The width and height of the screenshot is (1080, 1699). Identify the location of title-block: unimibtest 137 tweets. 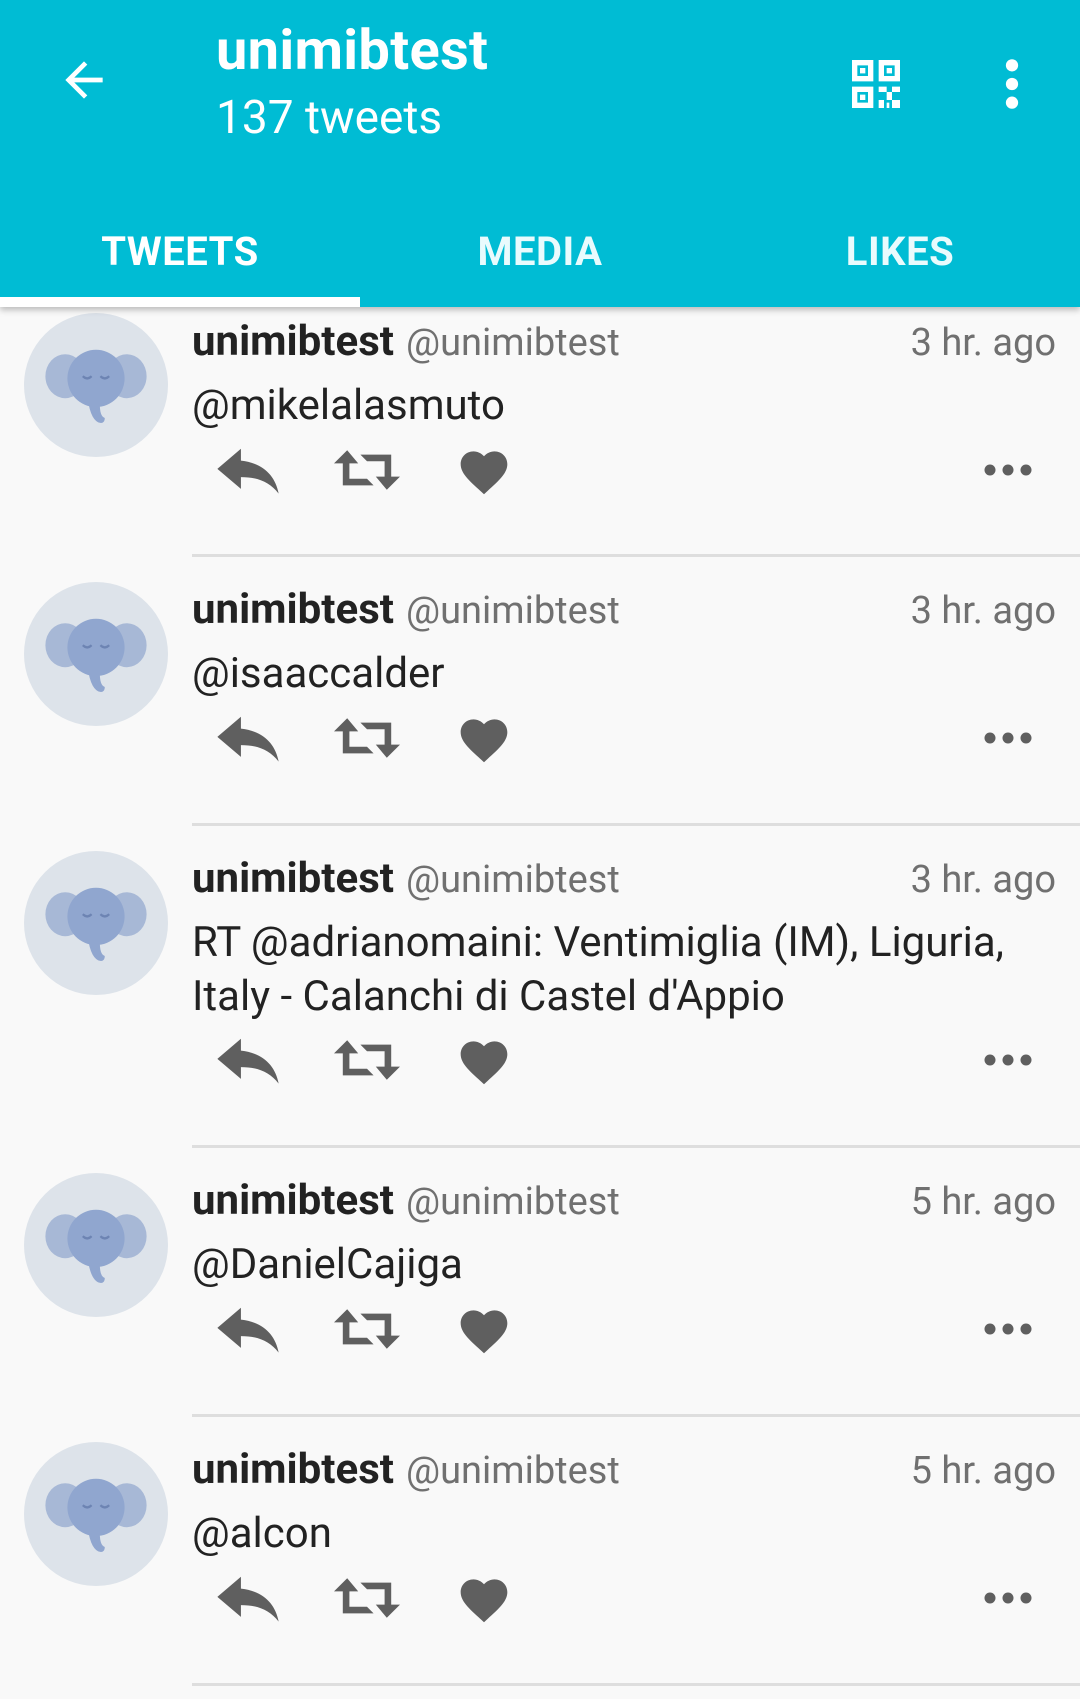
(352, 81).